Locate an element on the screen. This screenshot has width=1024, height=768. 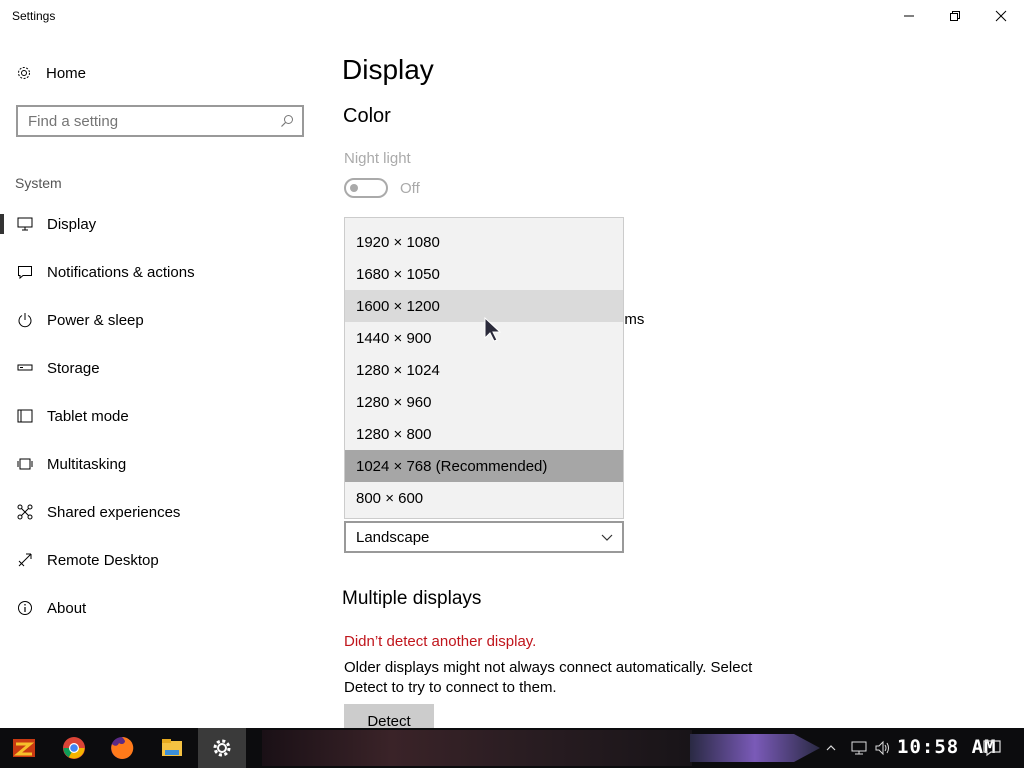
window-title: Settings is located at coordinates (34, 16).